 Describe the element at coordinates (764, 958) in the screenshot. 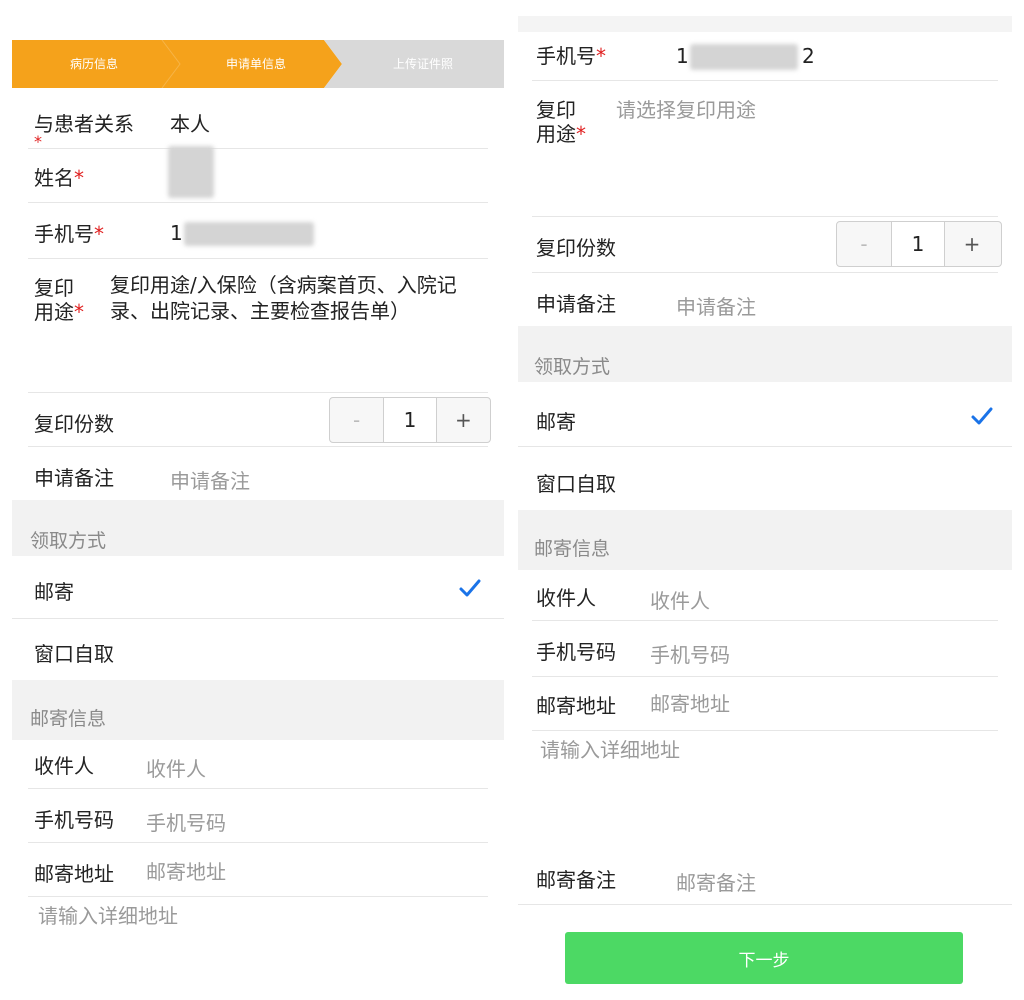

I see `next-step-button: 下一步` at that location.